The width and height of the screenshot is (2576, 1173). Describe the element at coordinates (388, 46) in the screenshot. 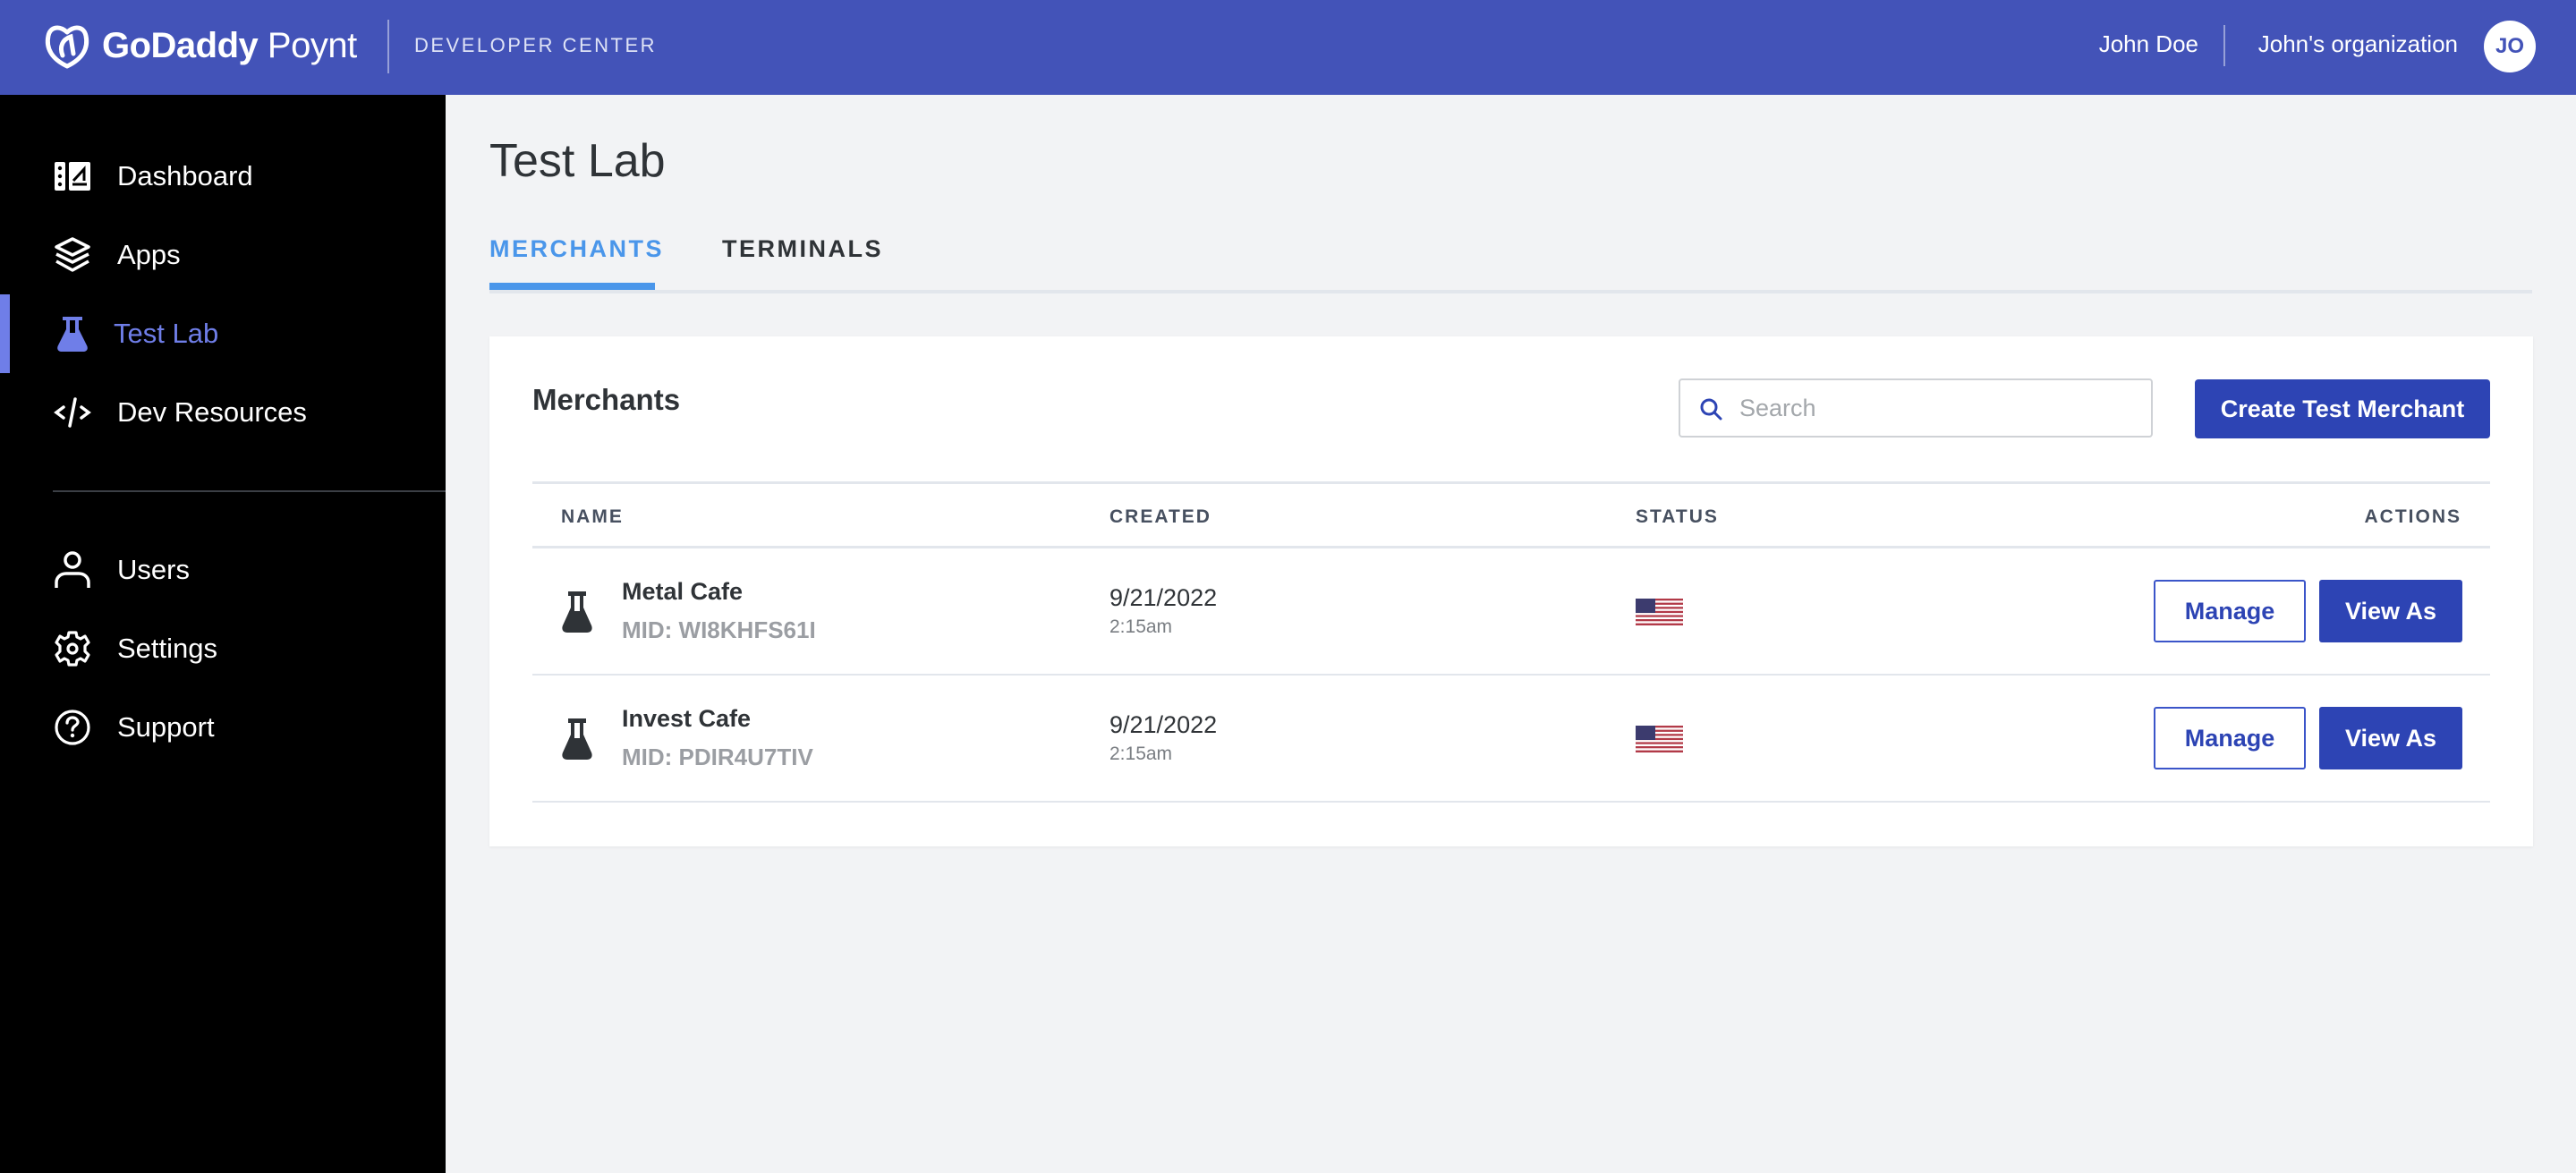

I see `header-divider` at that location.